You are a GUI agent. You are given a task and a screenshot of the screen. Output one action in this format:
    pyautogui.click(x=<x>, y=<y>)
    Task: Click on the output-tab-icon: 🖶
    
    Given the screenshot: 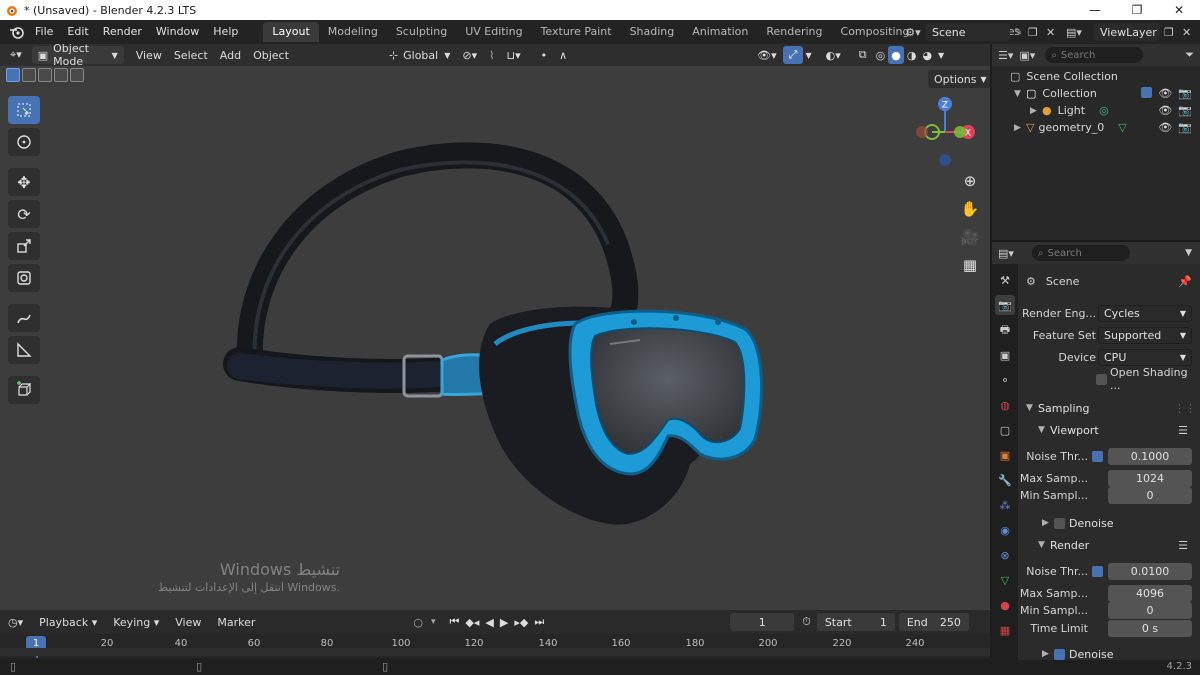 What is the action you would take?
    pyautogui.click(x=1005, y=330)
    